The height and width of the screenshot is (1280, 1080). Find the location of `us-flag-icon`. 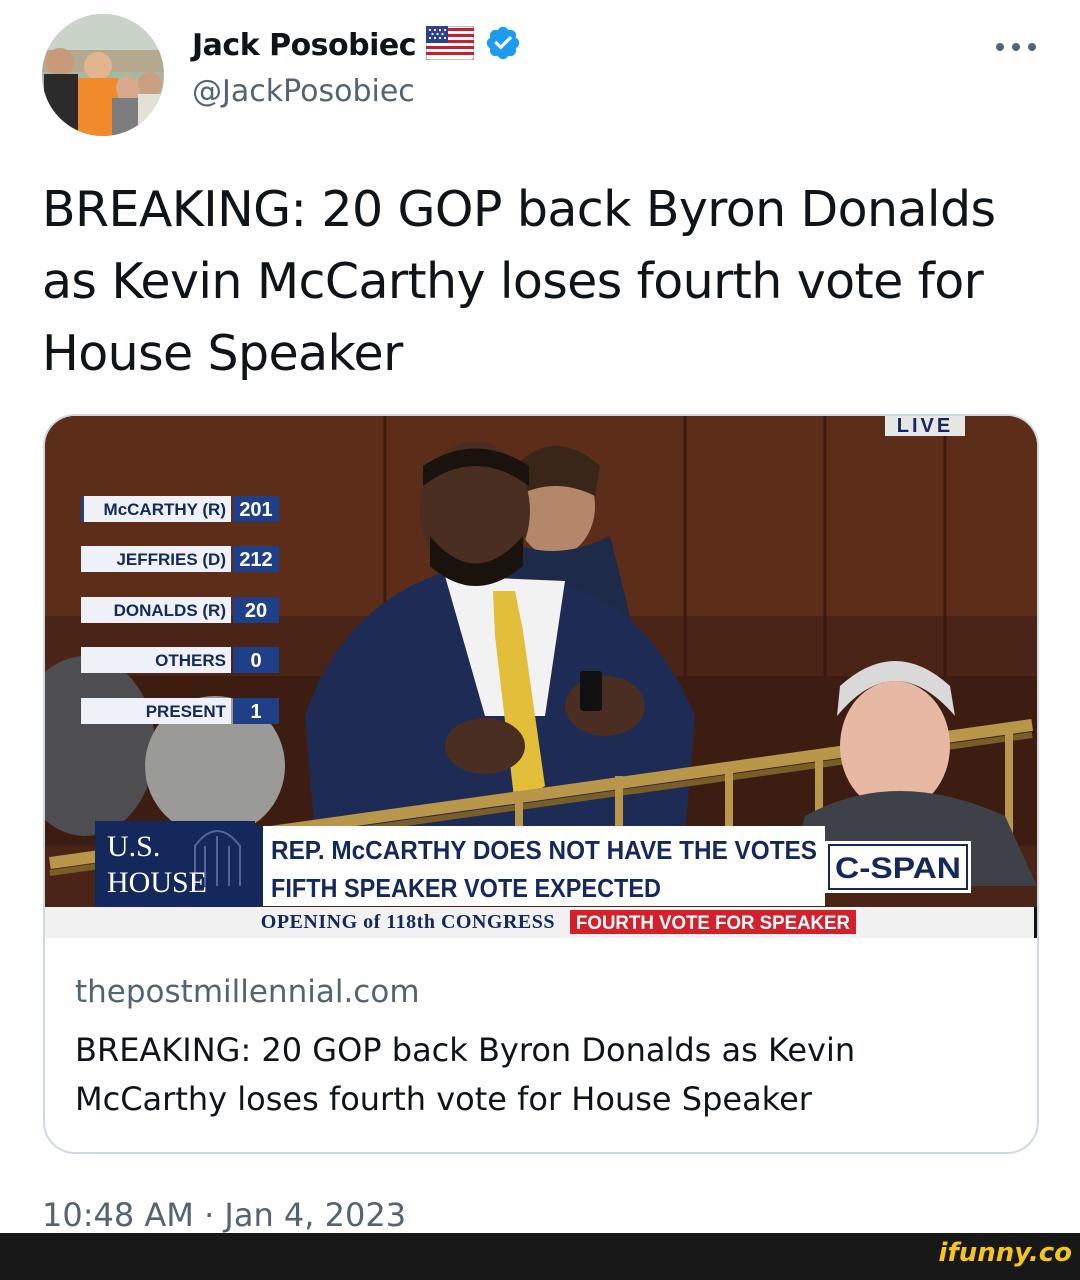

us-flag-icon is located at coordinates (450, 45).